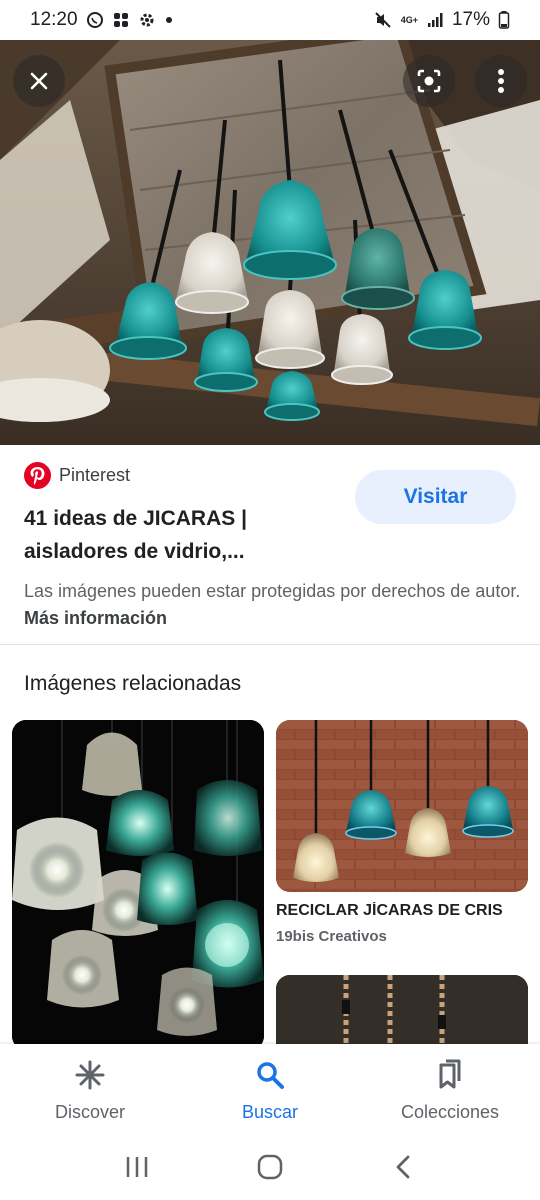  What do you see at coordinates (89, 1112) in the screenshot?
I see `nav-discover-label: Discover` at bounding box center [89, 1112].